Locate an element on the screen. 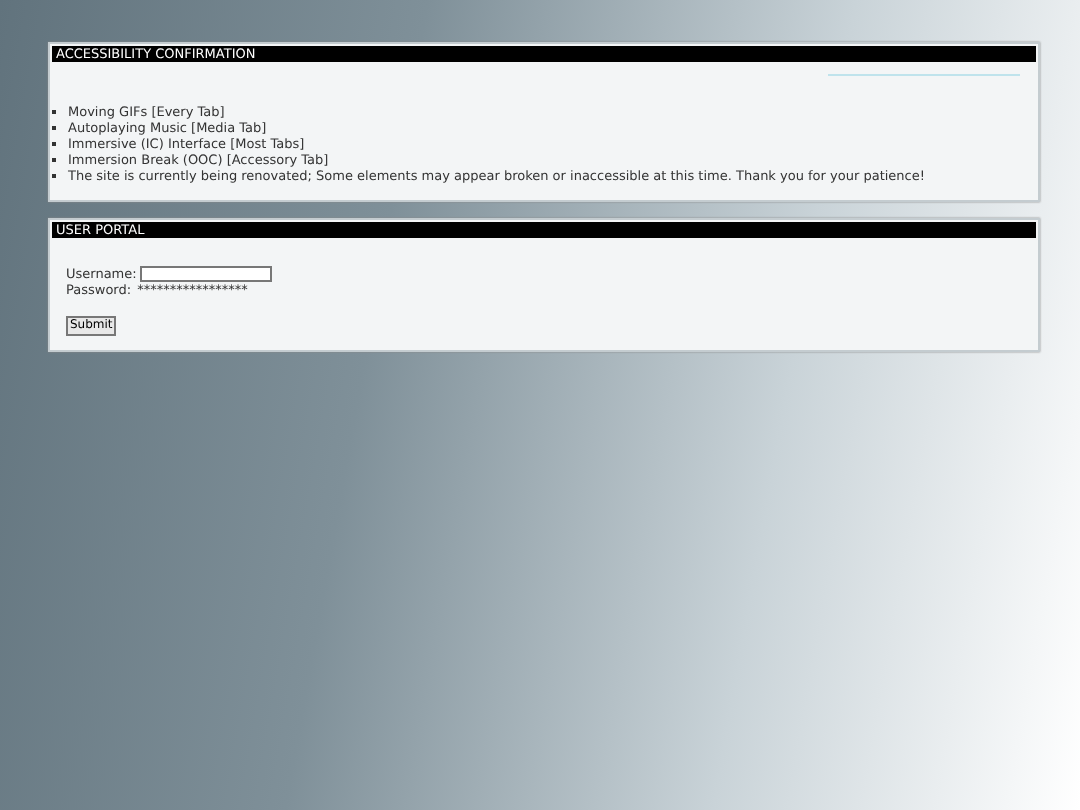  username-field is located at coordinates (206, 274).